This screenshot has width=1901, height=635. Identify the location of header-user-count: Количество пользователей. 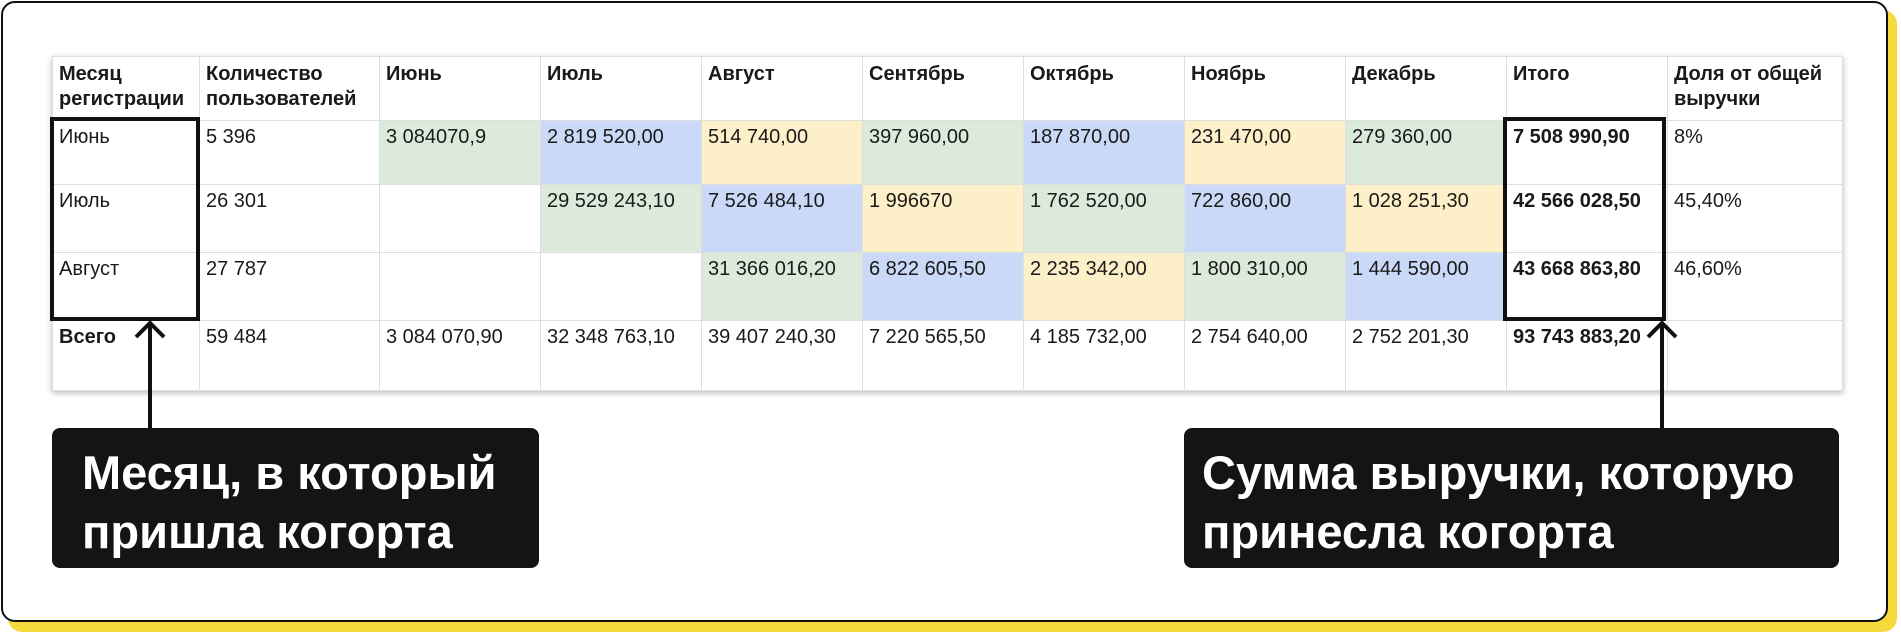
(289, 88).